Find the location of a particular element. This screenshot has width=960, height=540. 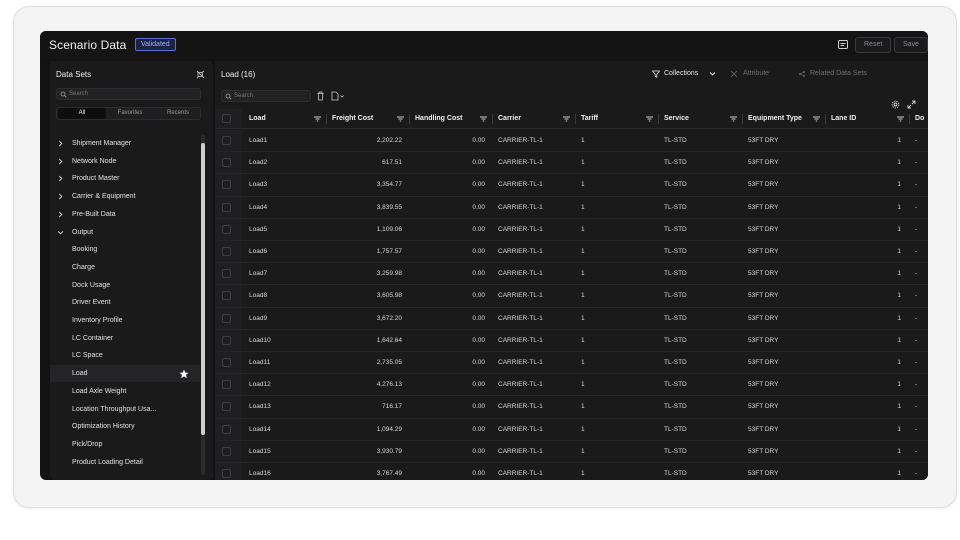

attribute-button: Attribute is located at coordinates (758, 74).